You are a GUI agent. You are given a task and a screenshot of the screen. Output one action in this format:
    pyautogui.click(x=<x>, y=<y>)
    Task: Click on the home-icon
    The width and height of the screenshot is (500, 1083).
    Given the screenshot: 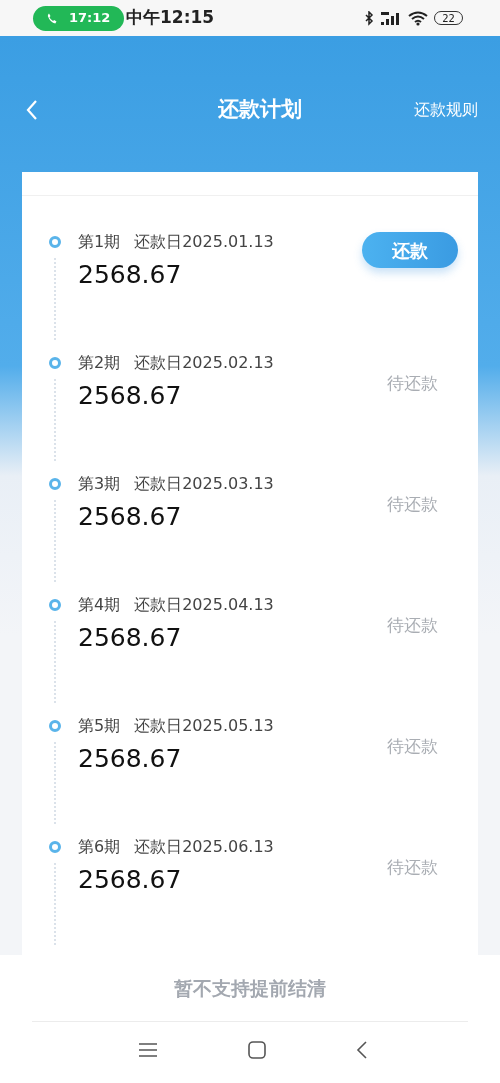 What is the action you would take?
    pyautogui.click(x=257, y=1049)
    